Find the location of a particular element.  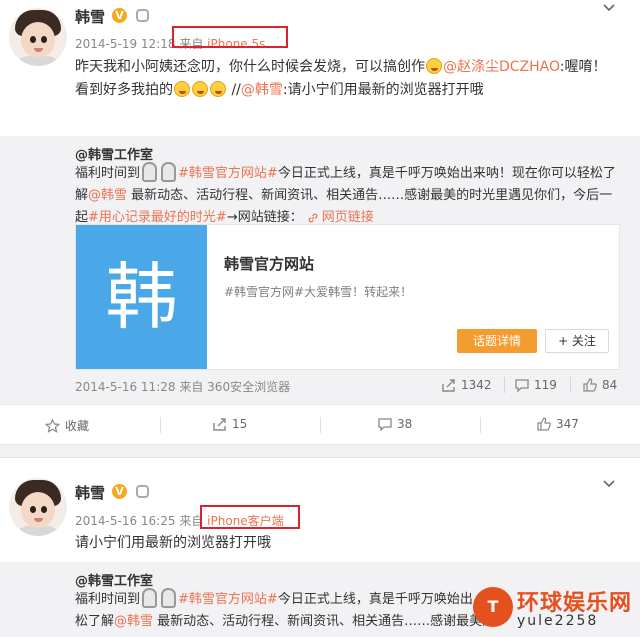

topic-detail-button: 话题详情 is located at coordinates (497, 341).